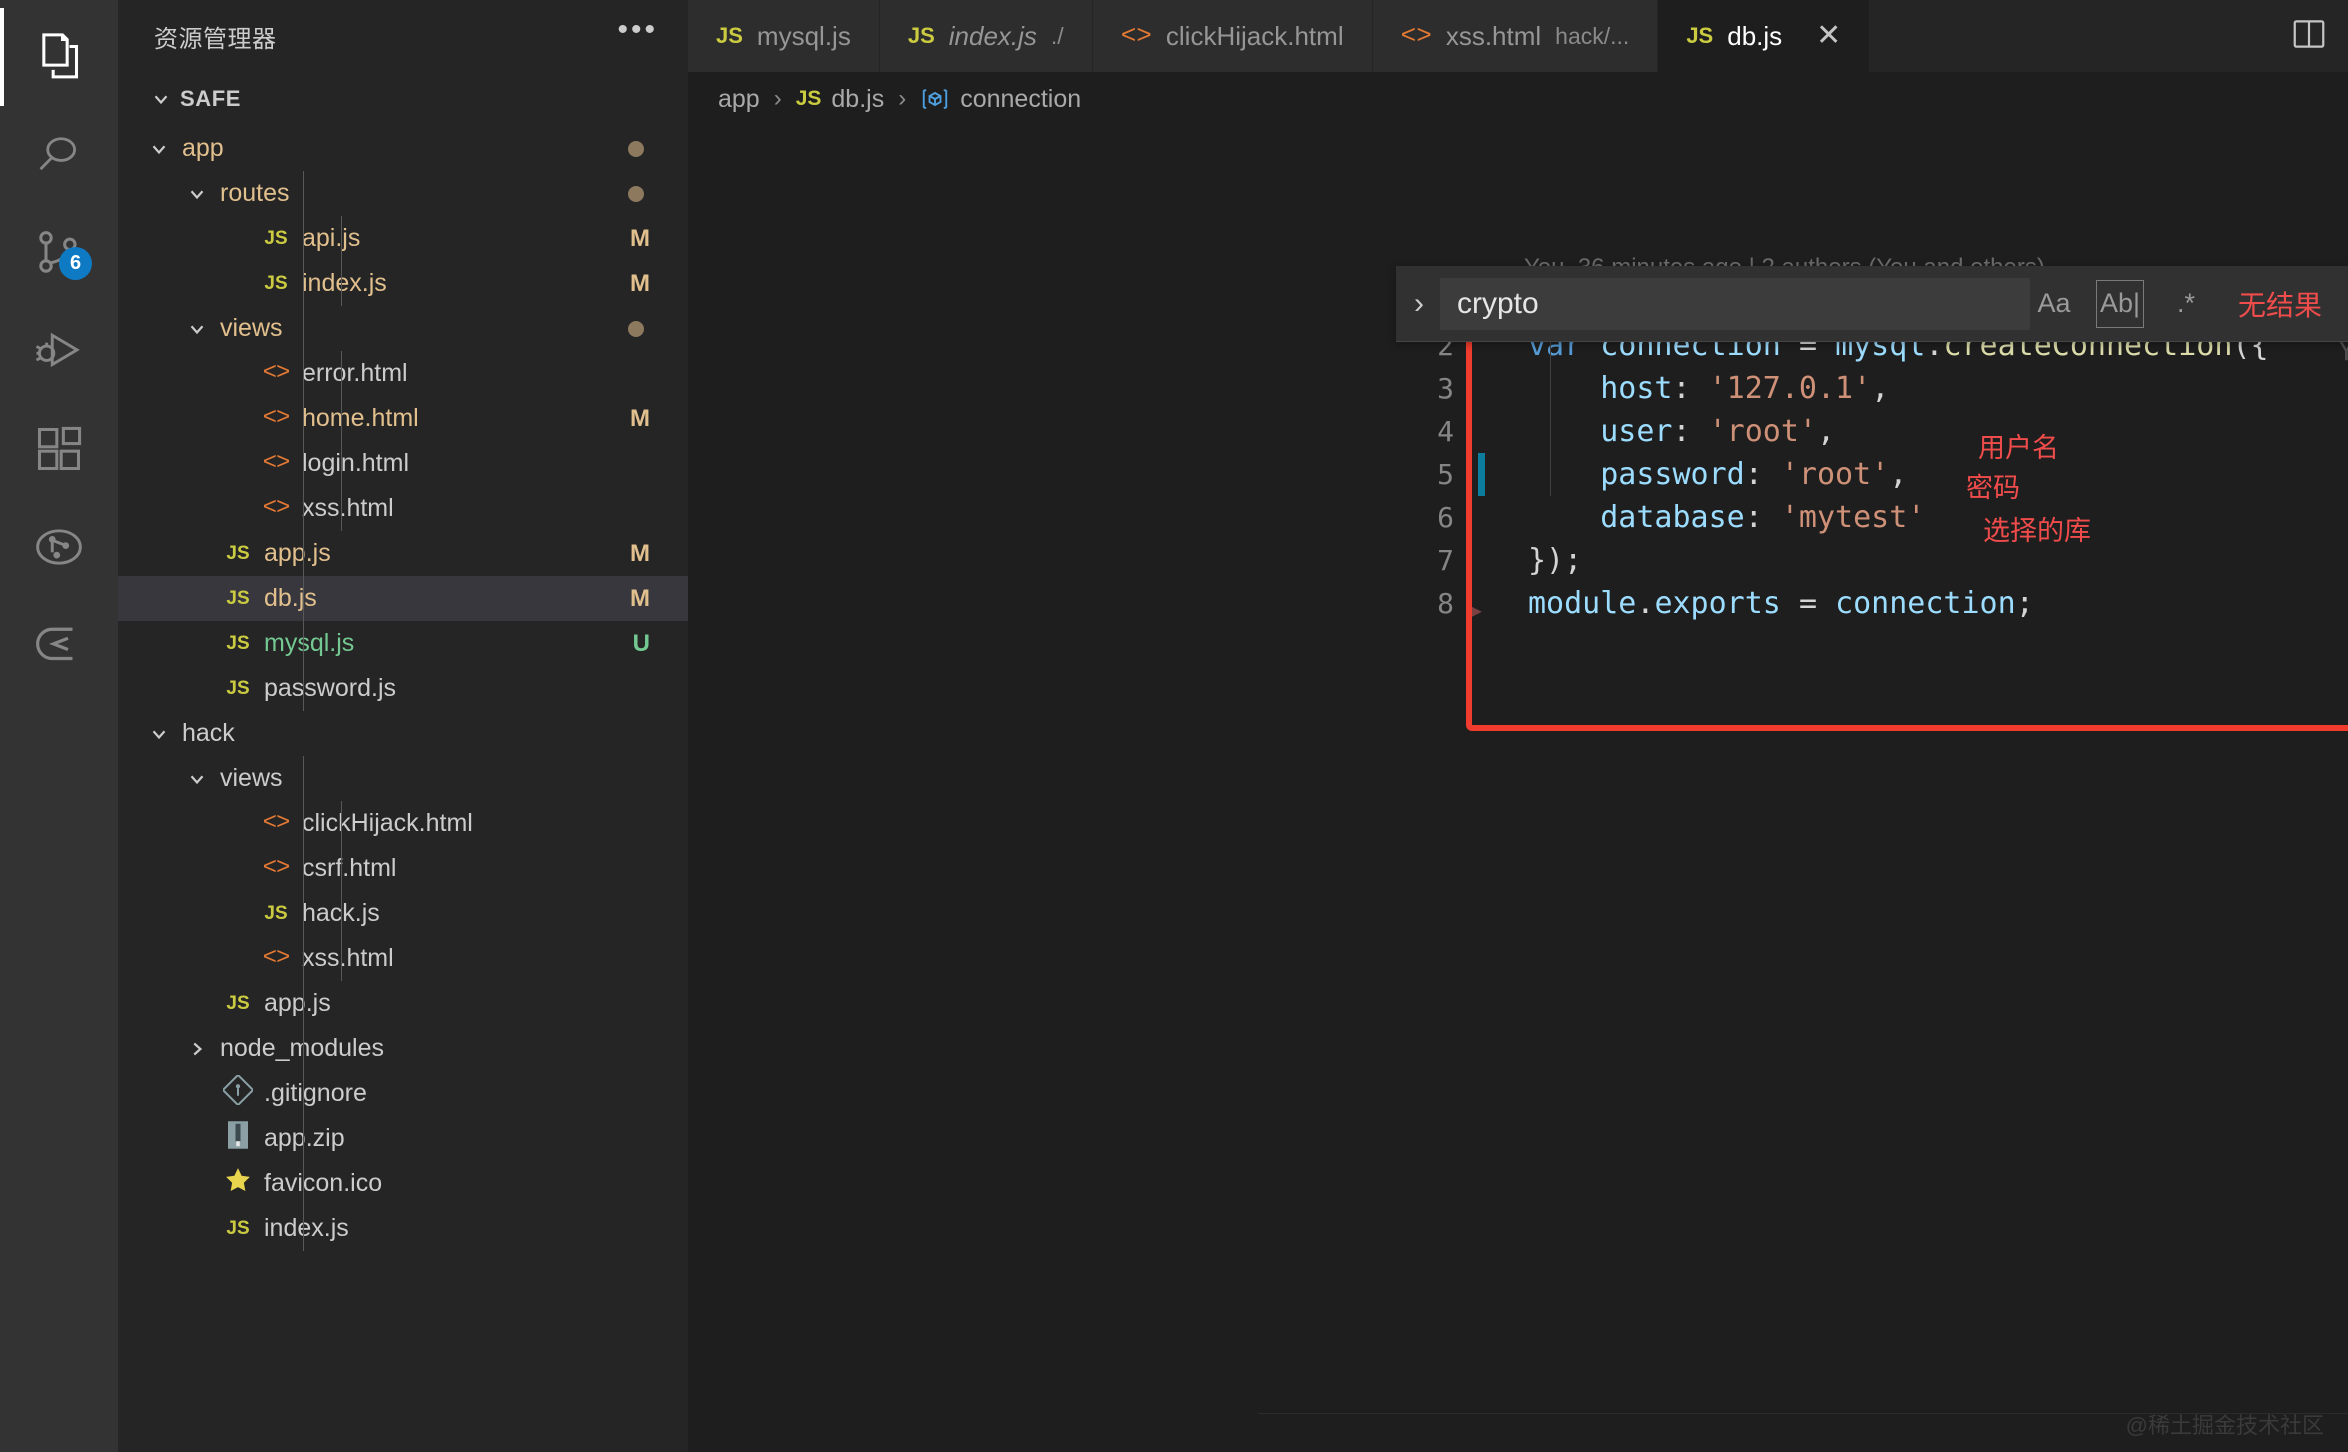 The height and width of the screenshot is (1452, 2348). Describe the element at coordinates (197, 1049) in the screenshot. I see `chevron-right-icon` at that location.